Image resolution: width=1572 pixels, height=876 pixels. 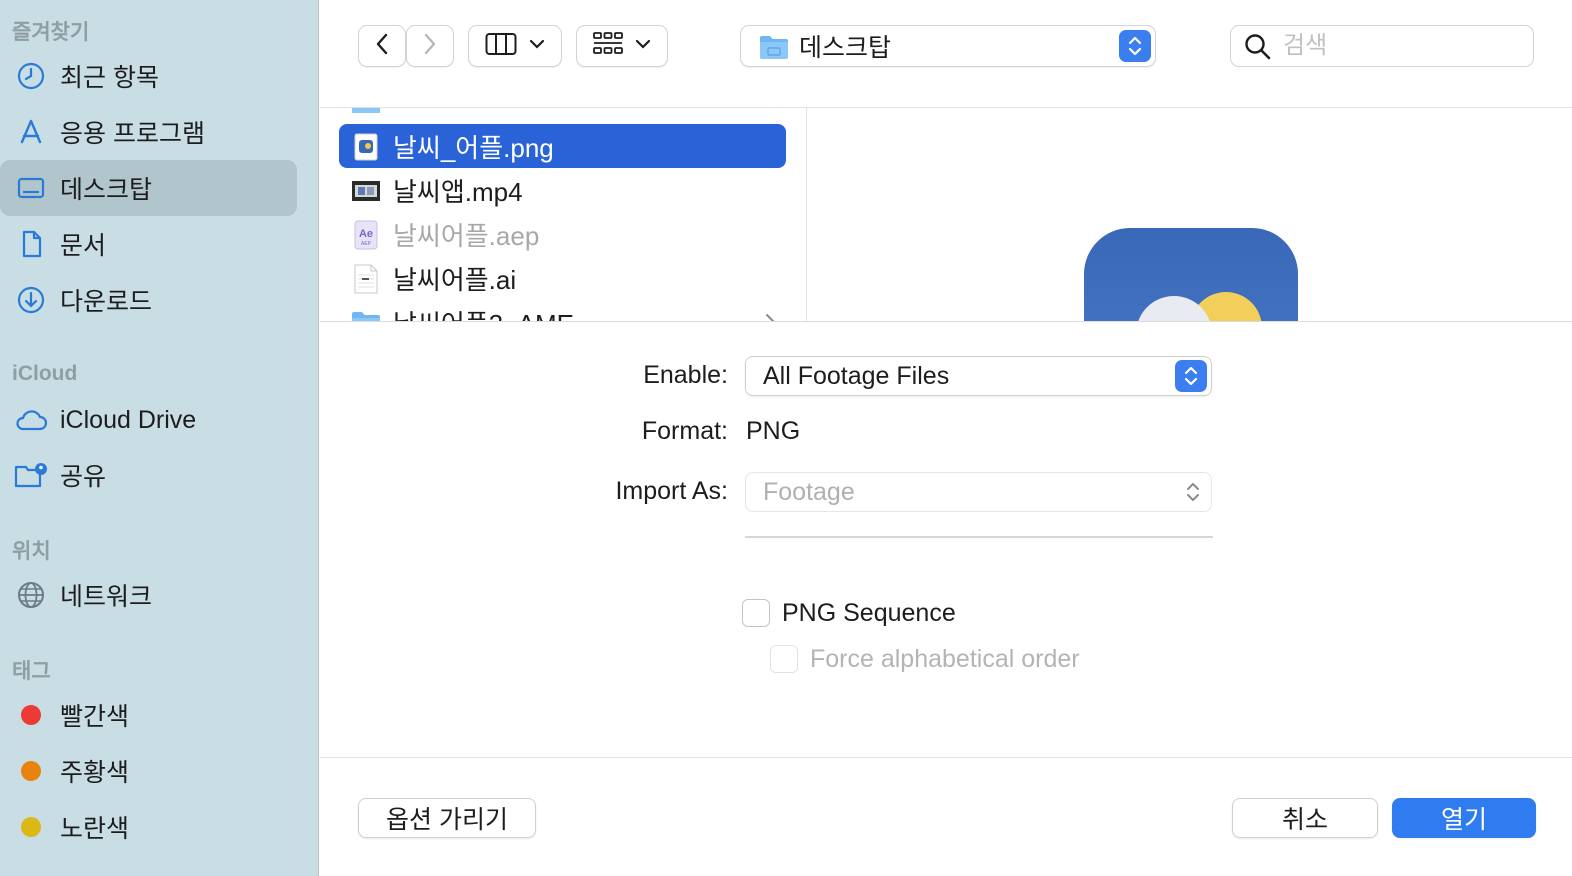 What do you see at coordinates (466, 235) in the screenshot?
I see `file-name: 날씨어플.aep` at bounding box center [466, 235].